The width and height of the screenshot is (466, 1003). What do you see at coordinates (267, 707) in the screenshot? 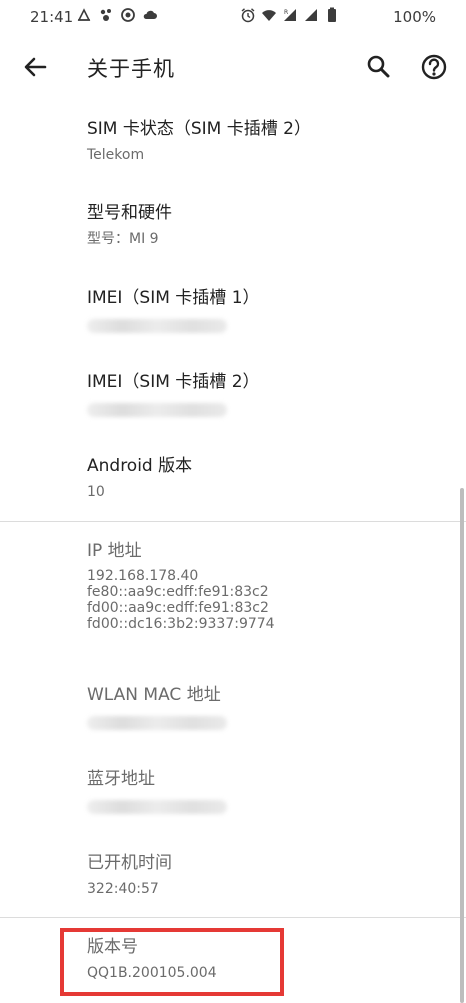
I see `list-item-wlan-mac: WLAN MAC 地址` at bounding box center [267, 707].